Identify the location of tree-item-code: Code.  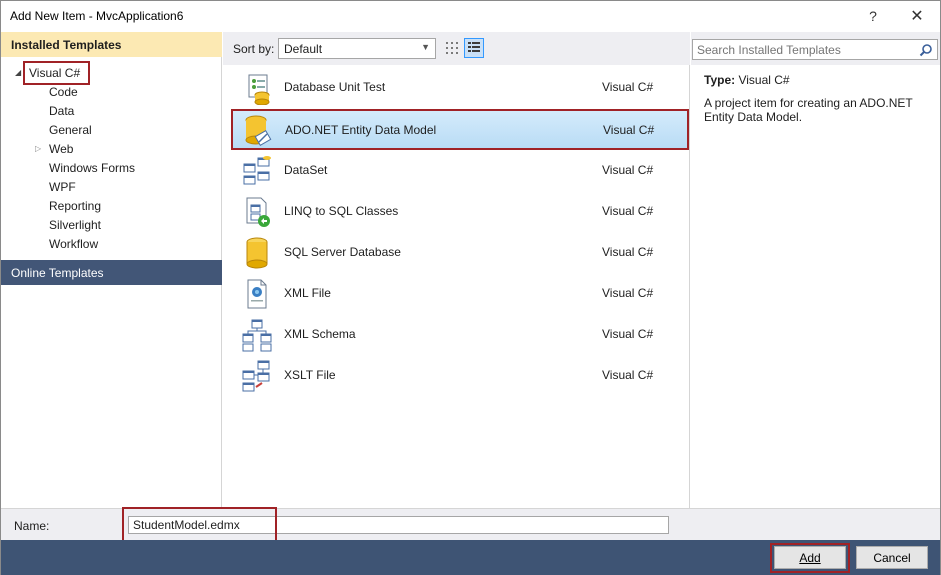
(63, 94).